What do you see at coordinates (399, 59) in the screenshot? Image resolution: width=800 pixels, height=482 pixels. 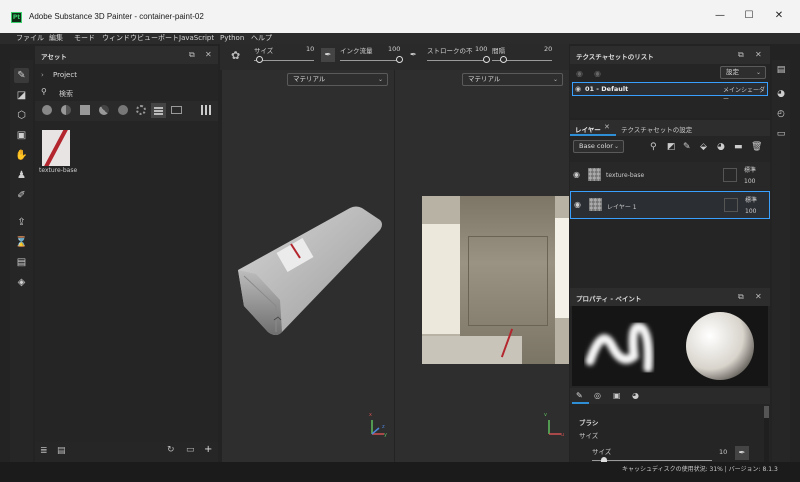 I see `ink-flow-slider-handle` at bounding box center [399, 59].